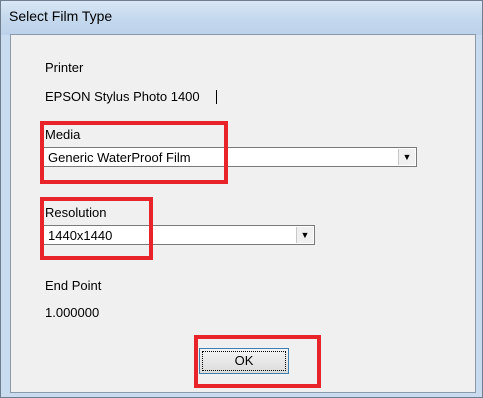 This screenshot has height=398, width=483. I want to click on title-bar: Select Film Type, so click(241, 18).